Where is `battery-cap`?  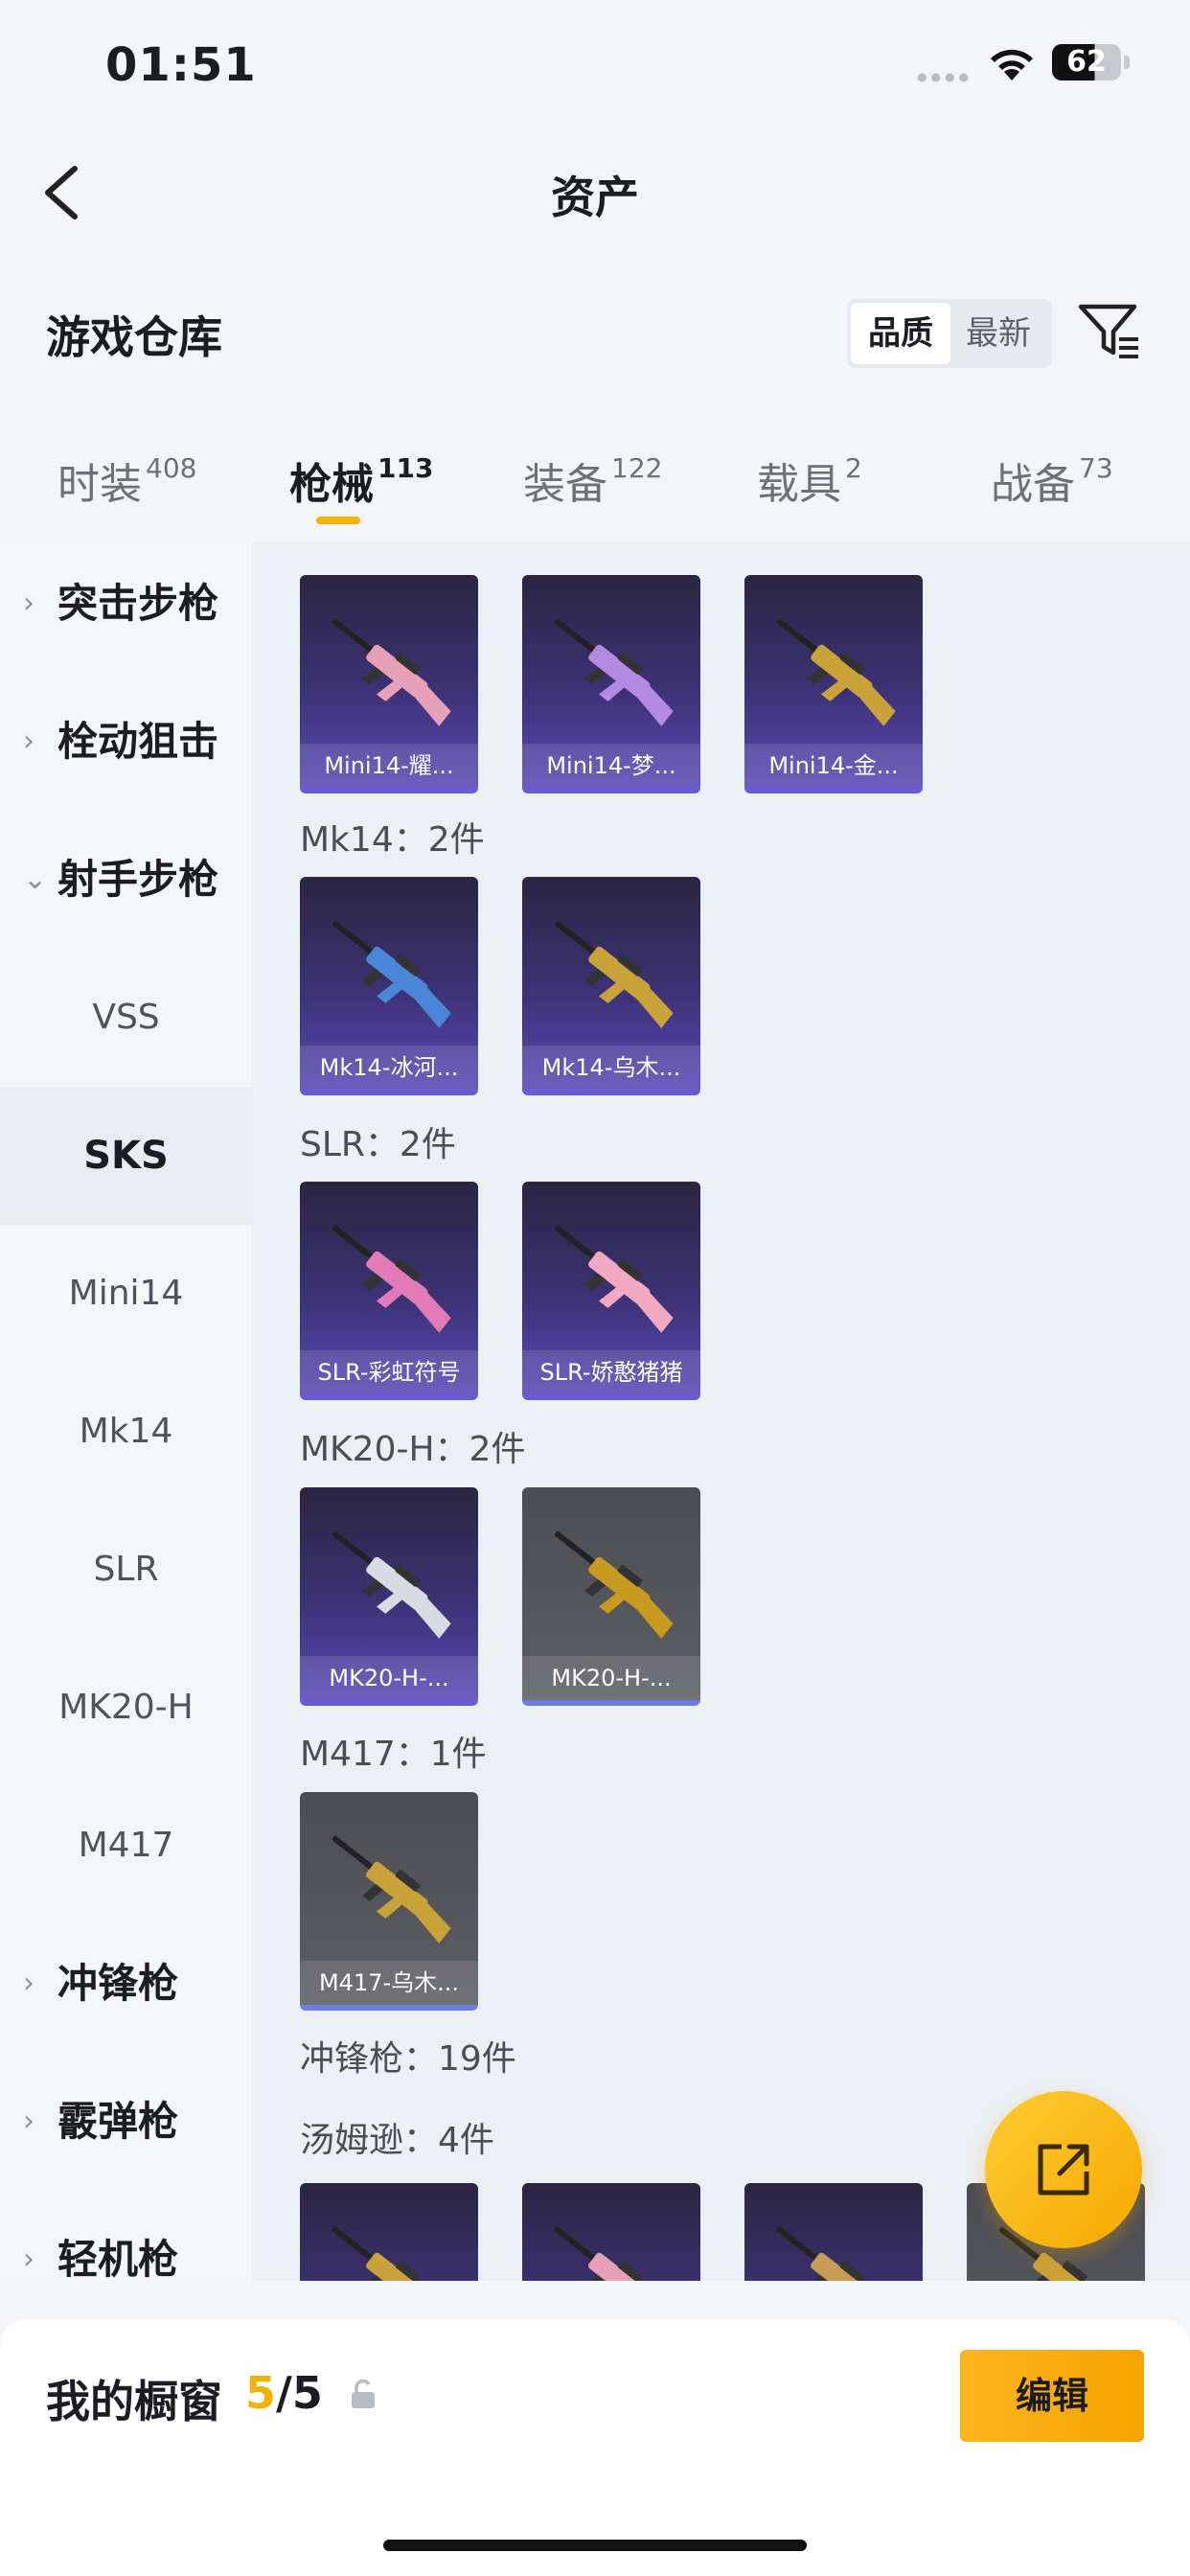
battery-cap is located at coordinates (1127, 63).